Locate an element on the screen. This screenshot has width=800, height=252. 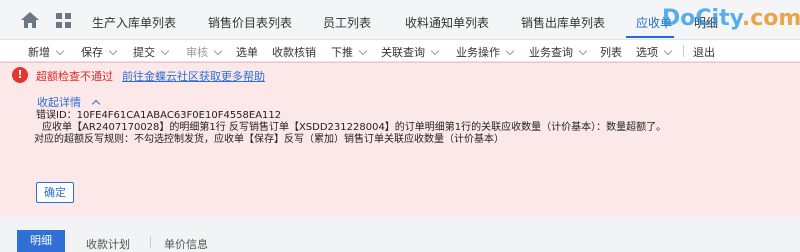
toolbar-divider is located at coordinates (683, 51).